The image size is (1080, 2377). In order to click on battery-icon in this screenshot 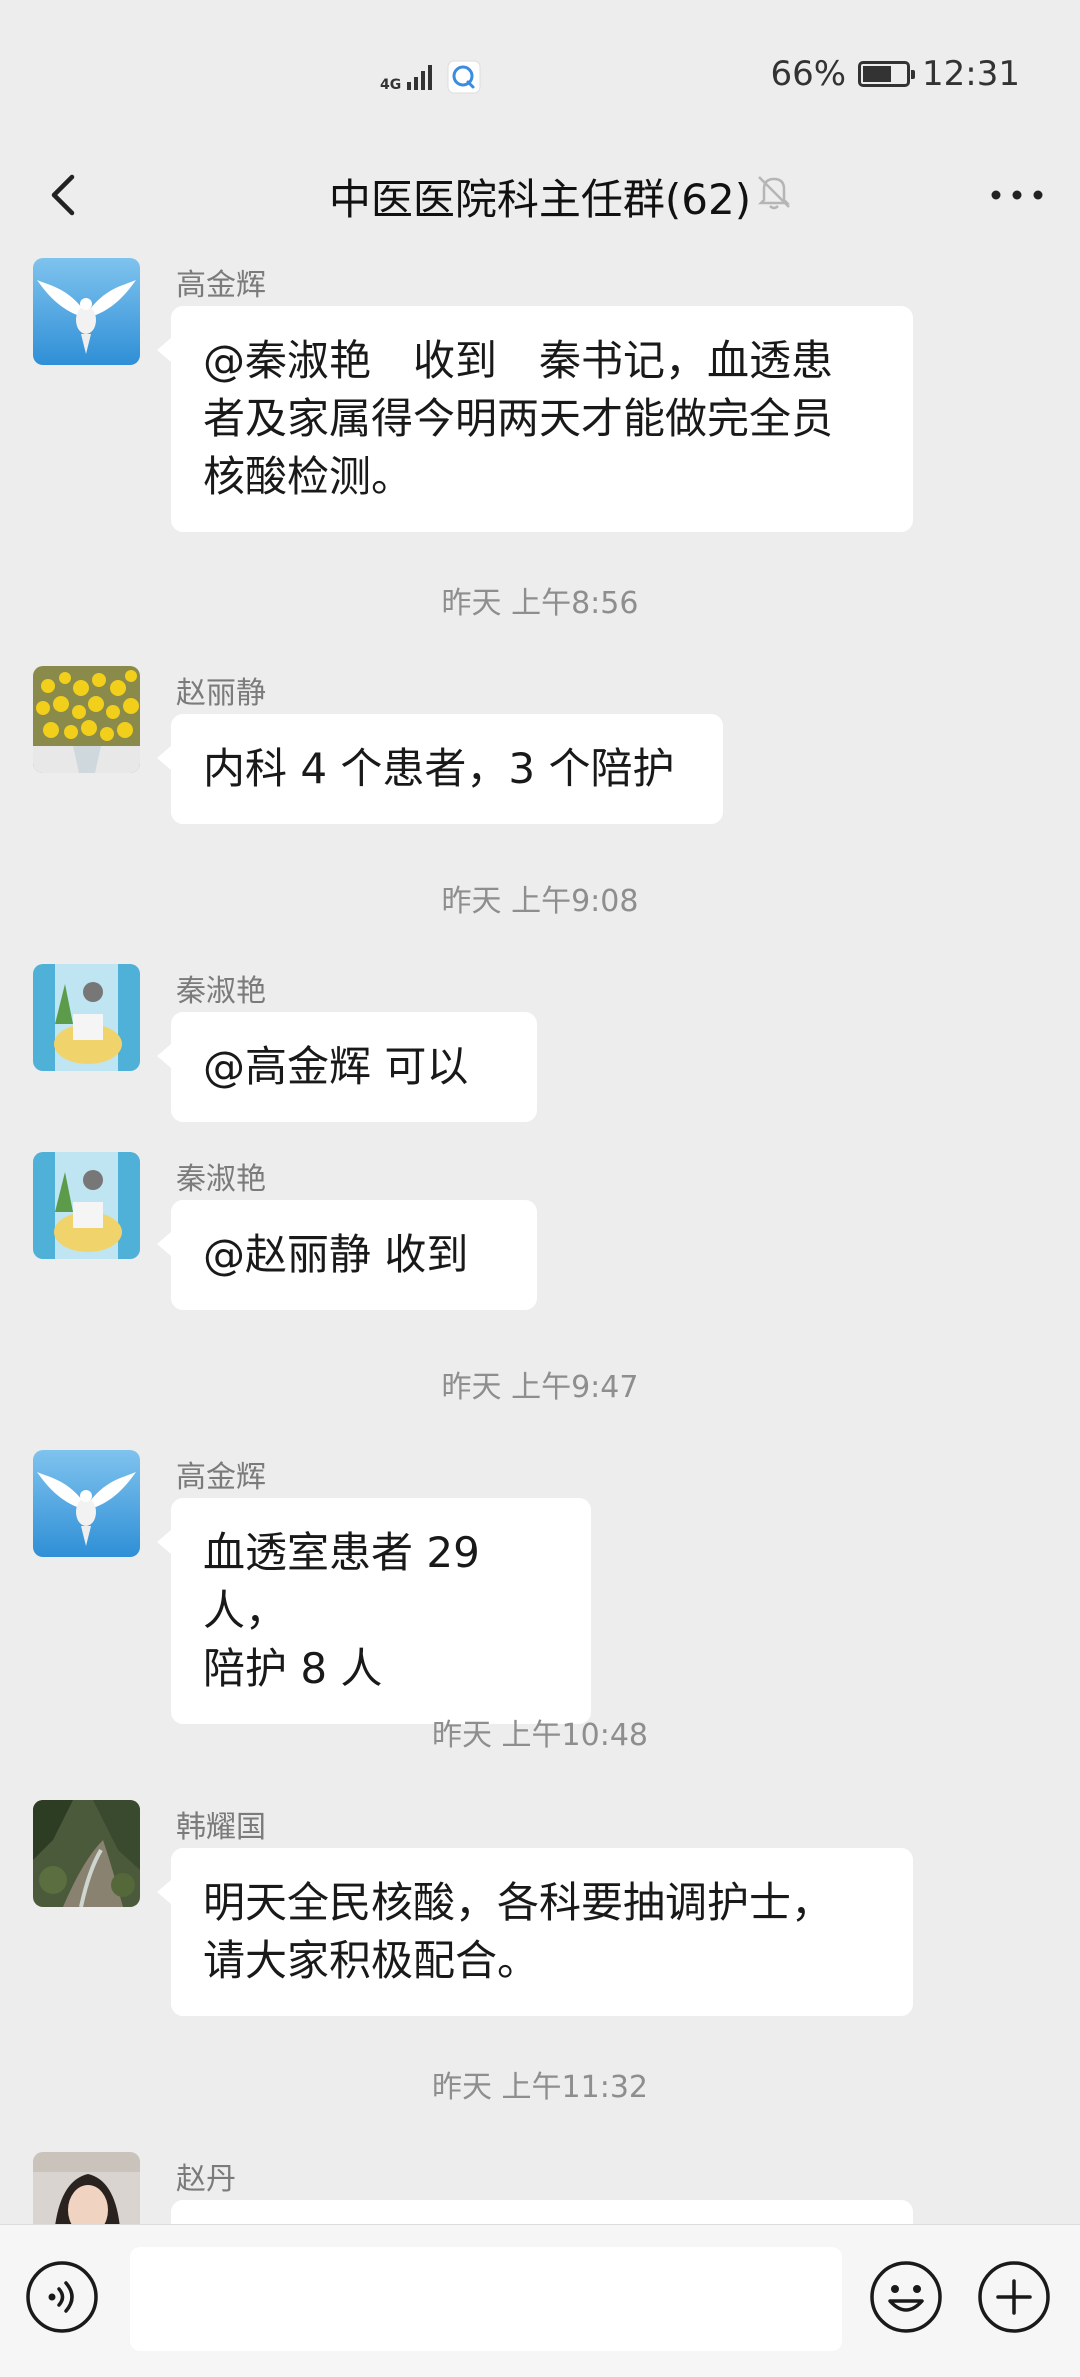, I will do `click(887, 74)`.